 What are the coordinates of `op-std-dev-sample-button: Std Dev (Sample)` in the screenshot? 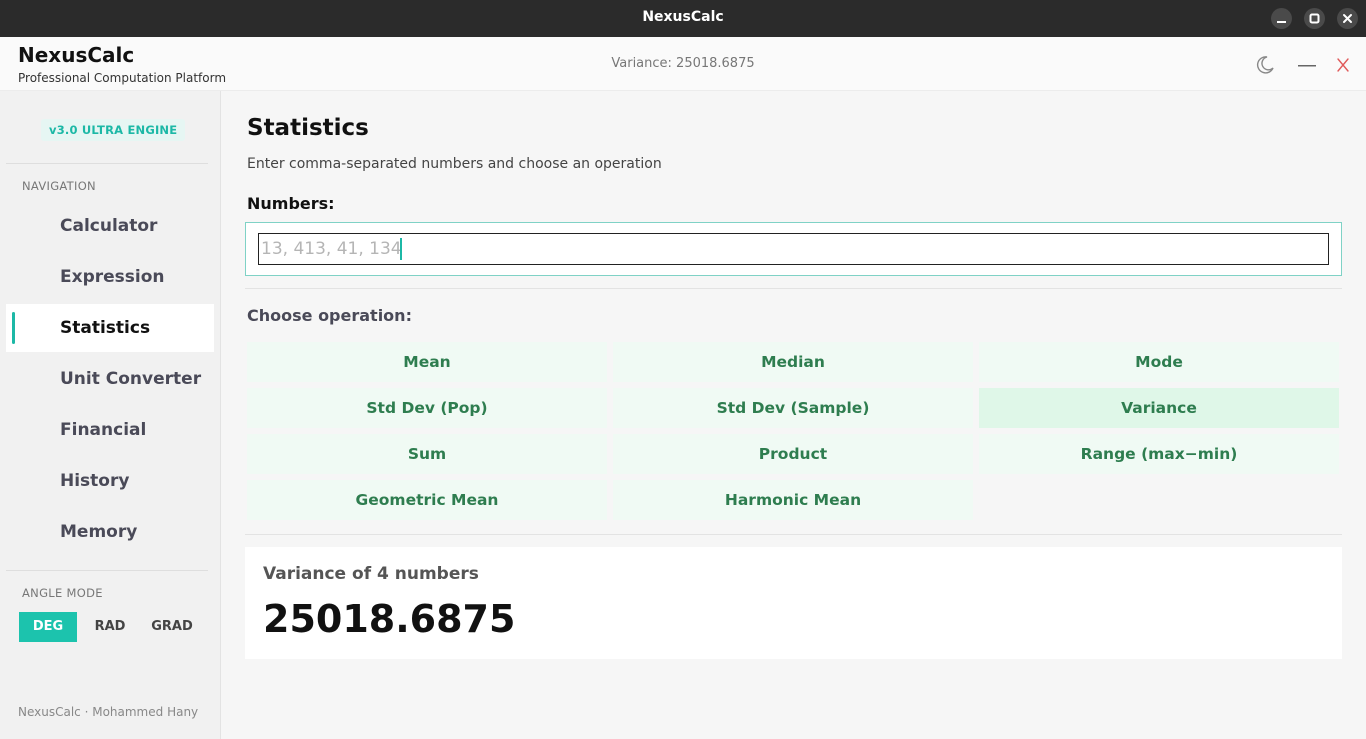 It's located at (793, 408).